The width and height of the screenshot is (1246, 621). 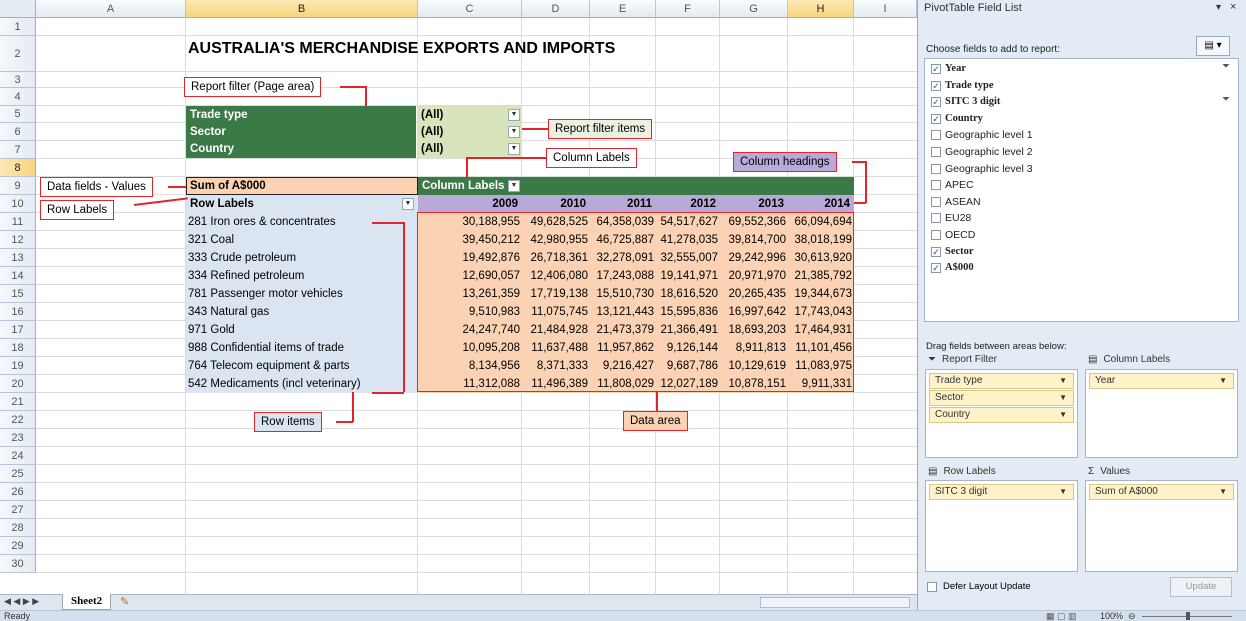 I want to click on row-header-19: 19, so click(x=18, y=366).